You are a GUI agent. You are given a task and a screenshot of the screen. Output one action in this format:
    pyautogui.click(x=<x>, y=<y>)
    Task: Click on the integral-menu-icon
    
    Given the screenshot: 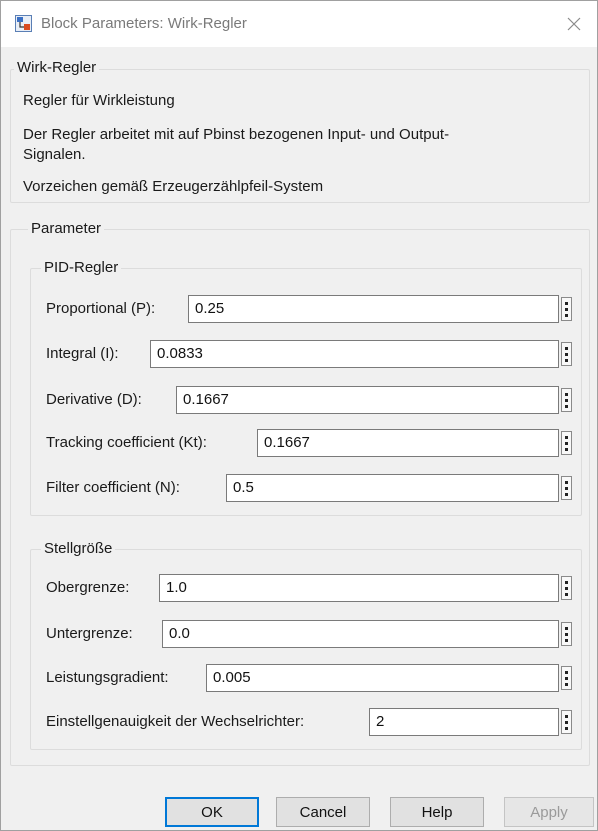 What is the action you would take?
    pyautogui.click(x=566, y=354)
    